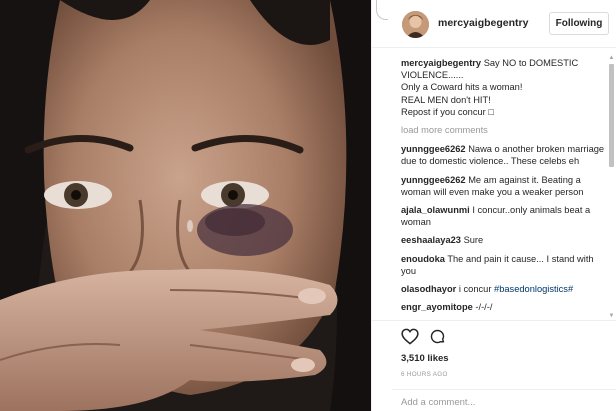  What do you see at coordinates (501, 402) in the screenshot?
I see `add-comment-input` at bounding box center [501, 402].